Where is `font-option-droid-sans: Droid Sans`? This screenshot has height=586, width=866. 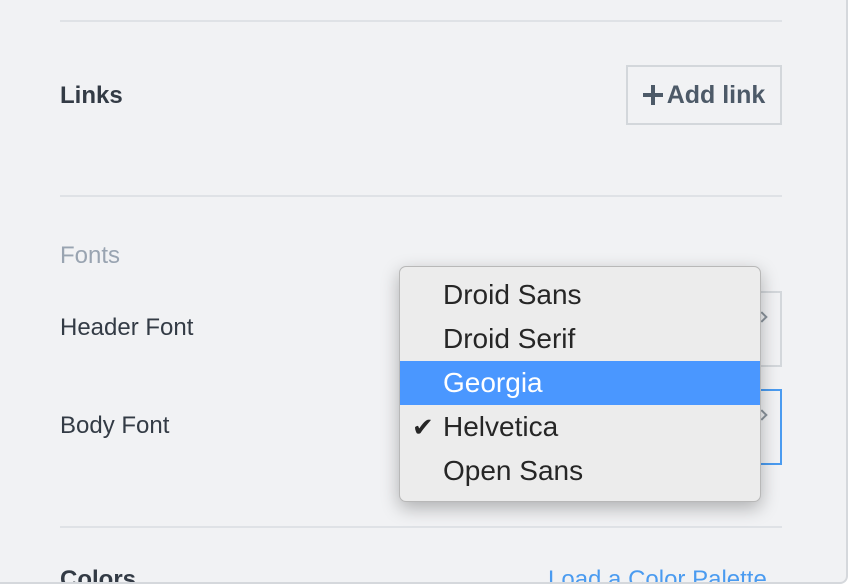
font-option-droid-sans: Droid Sans is located at coordinates (580, 295).